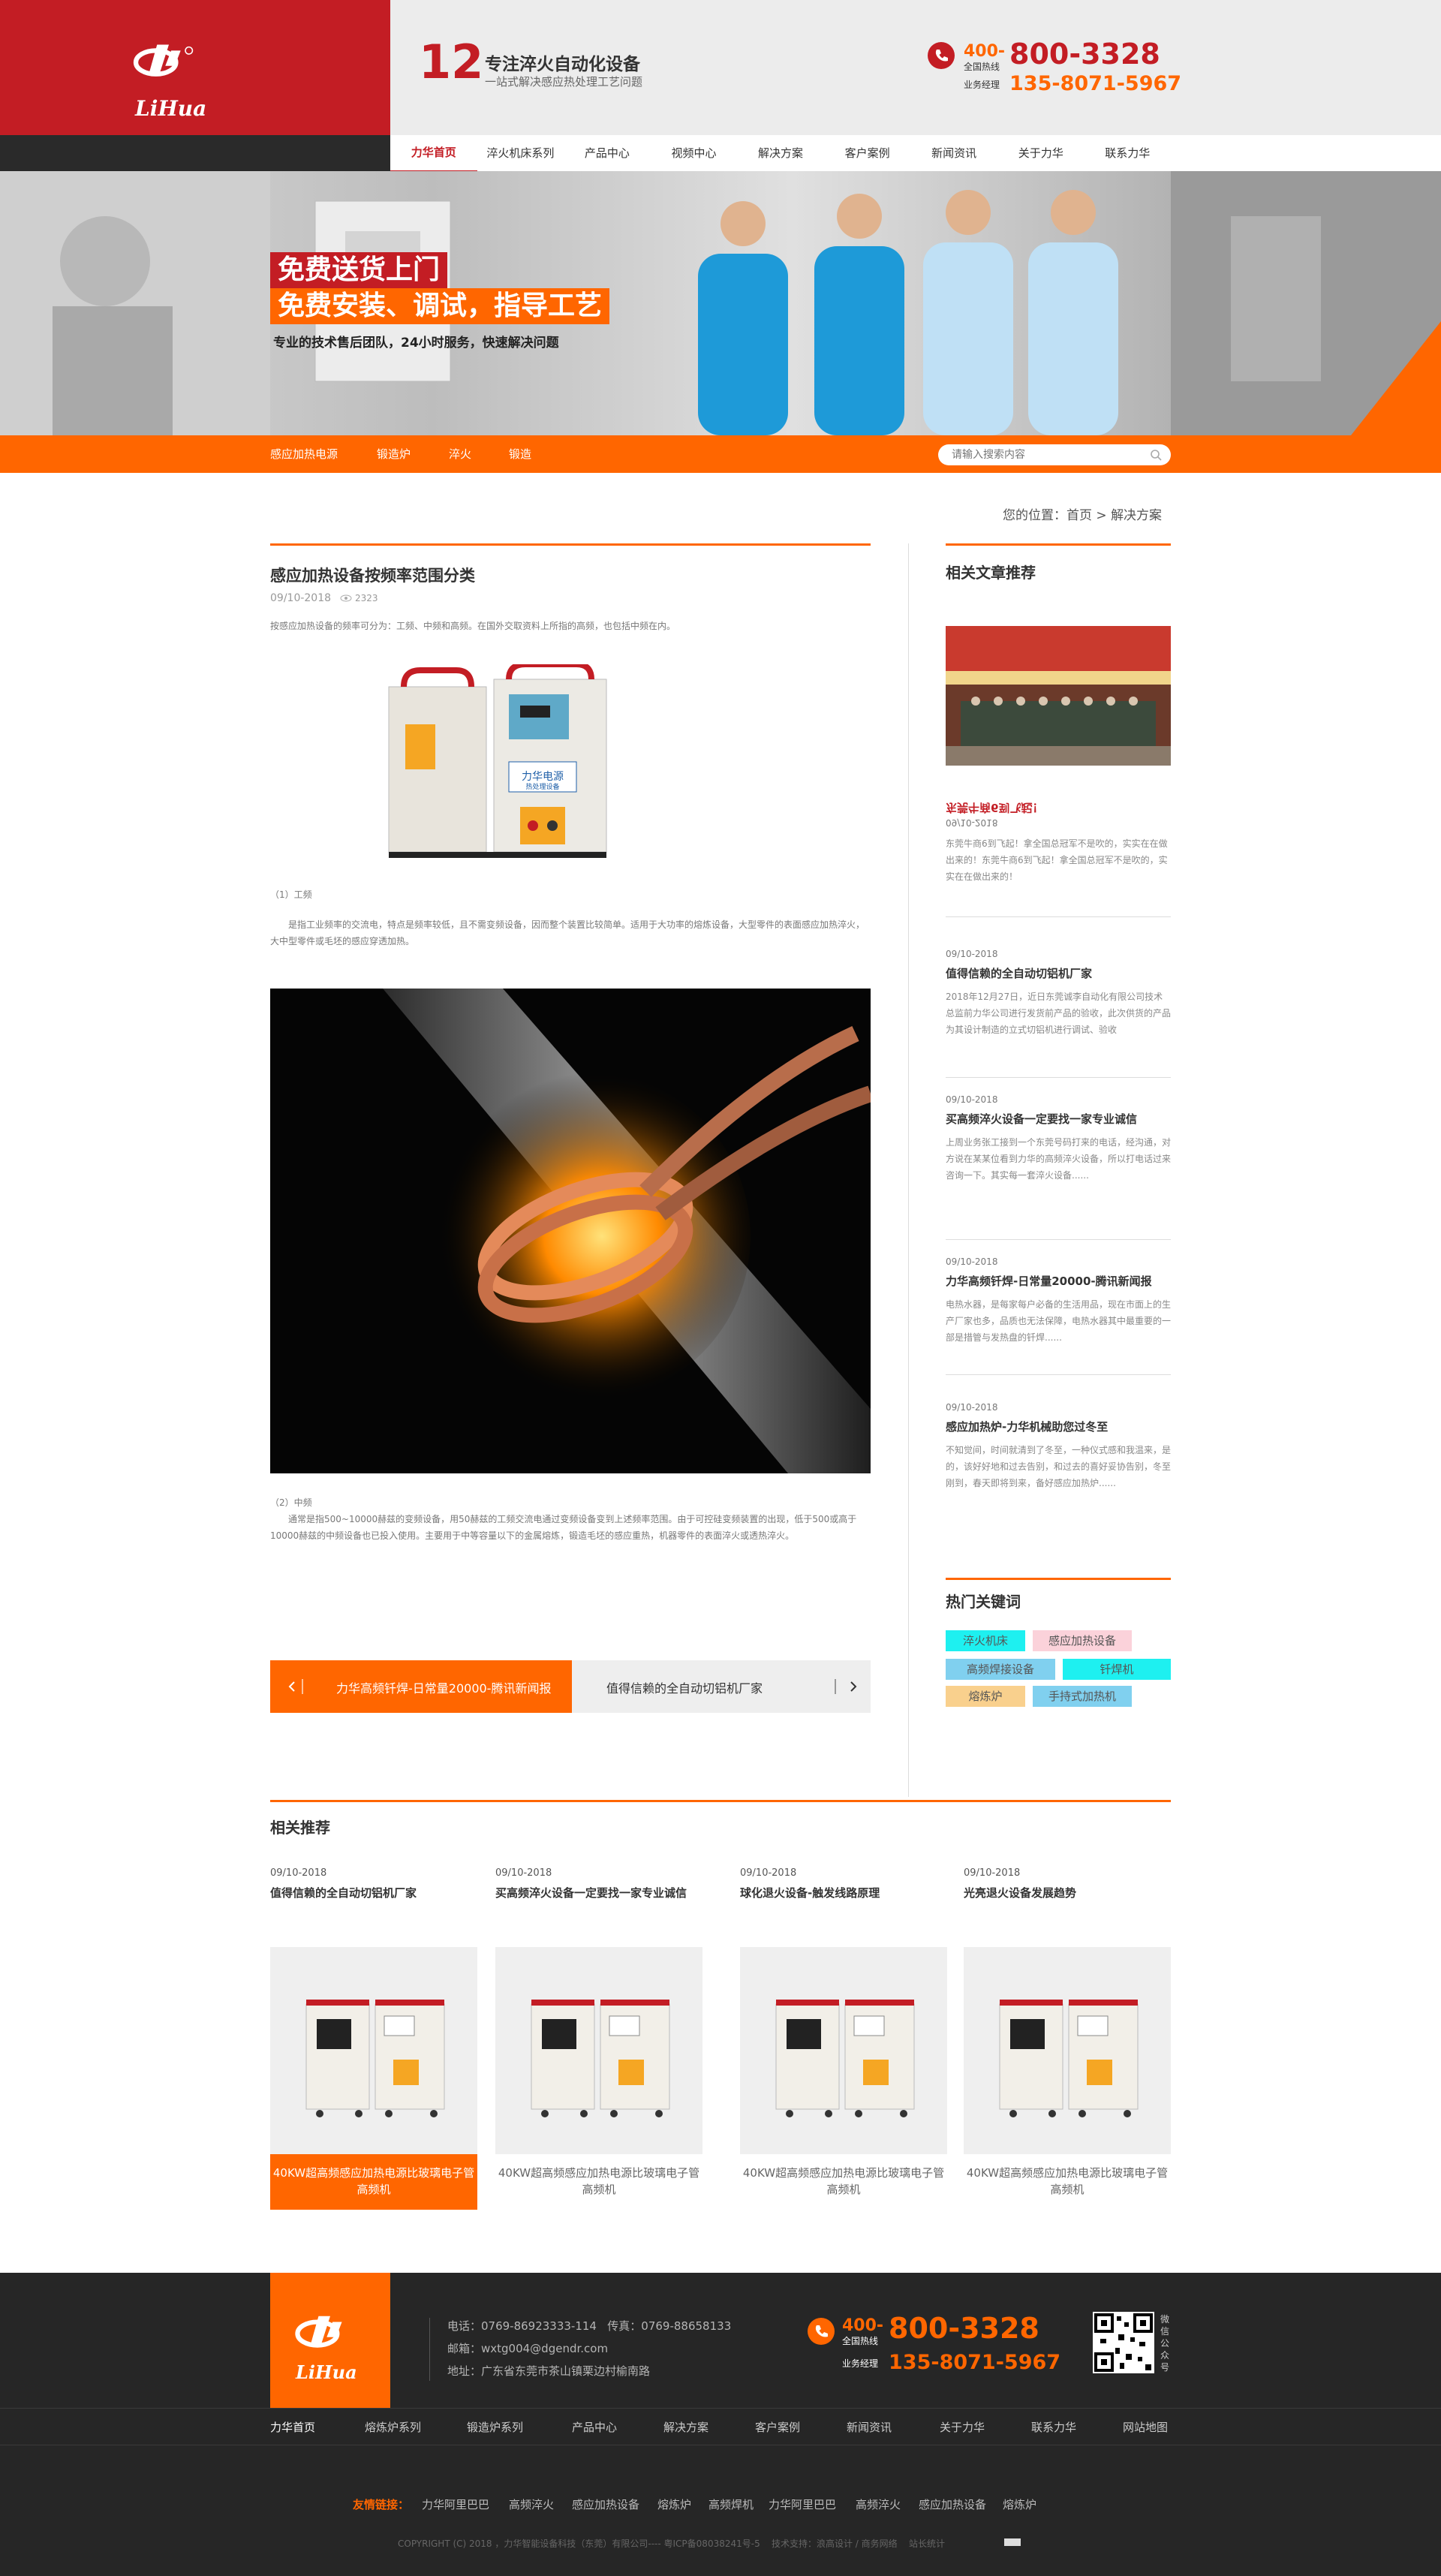 This screenshot has height=2576, width=1441. I want to click on article-views: 2323, so click(366, 598).